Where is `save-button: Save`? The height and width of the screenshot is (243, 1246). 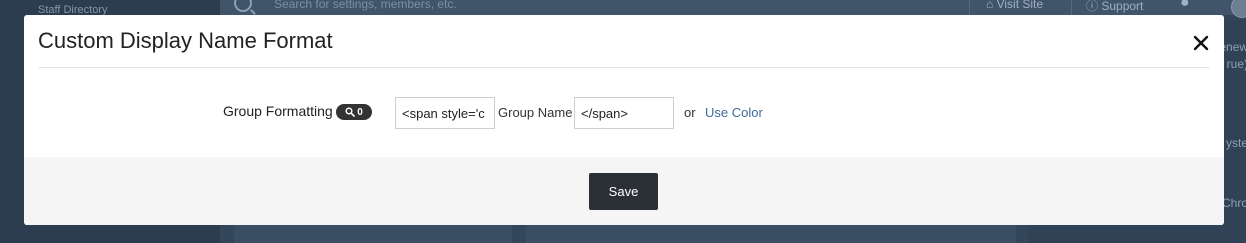
save-button: Save is located at coordinates (623, 191).